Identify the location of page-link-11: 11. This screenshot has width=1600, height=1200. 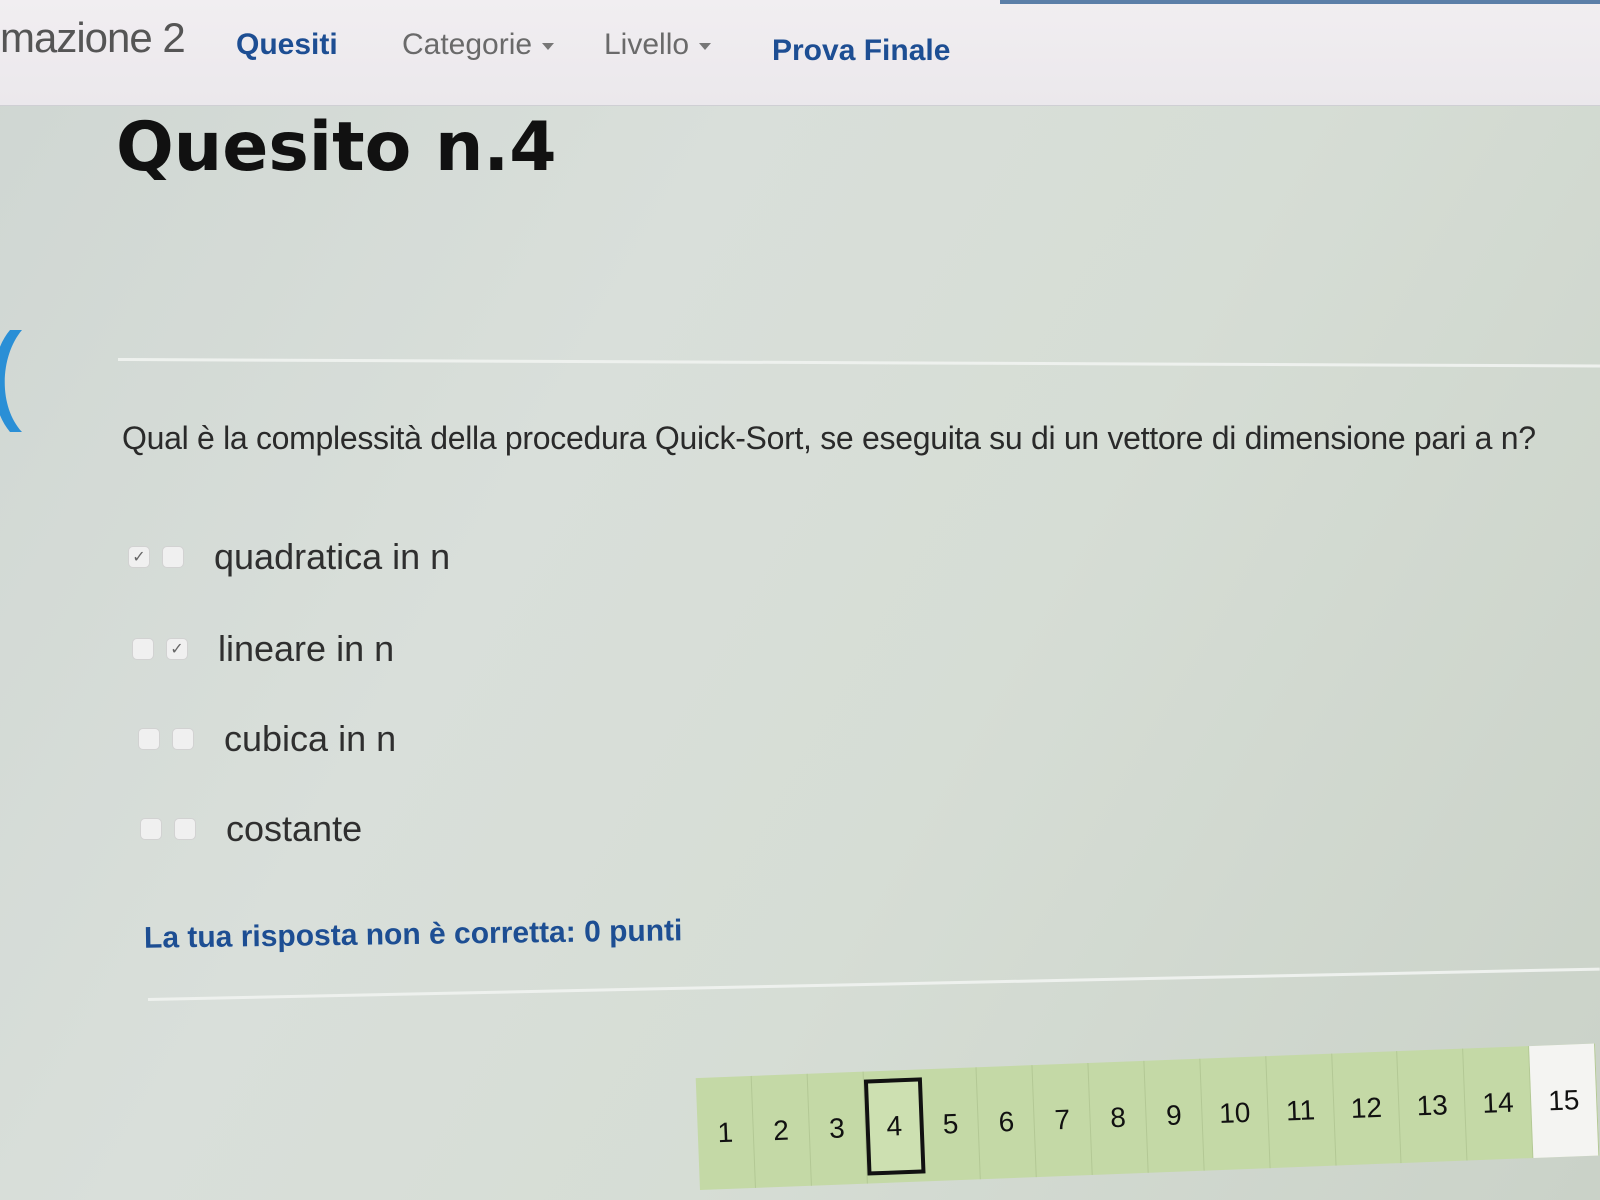
(1301, 1111).